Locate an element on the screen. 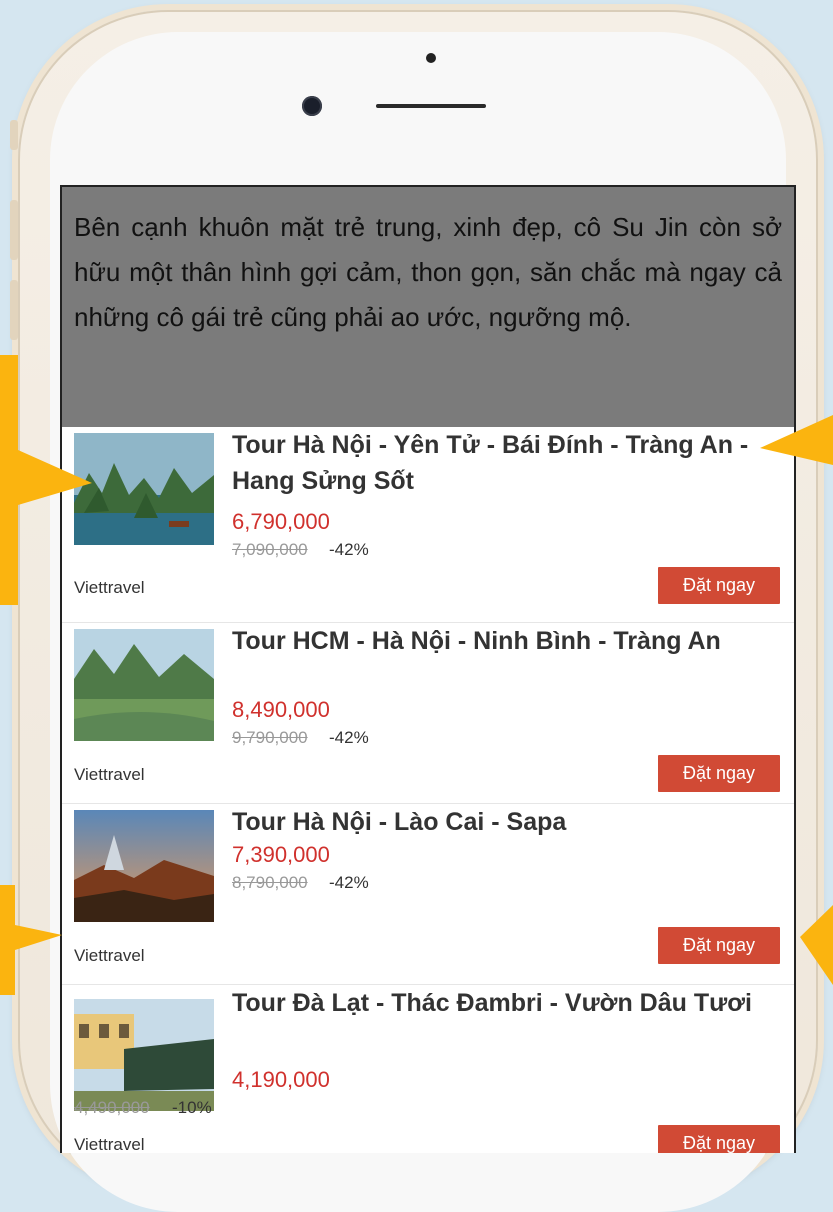  tour-price: 6,790,000 is located at coordinates (281, 521).